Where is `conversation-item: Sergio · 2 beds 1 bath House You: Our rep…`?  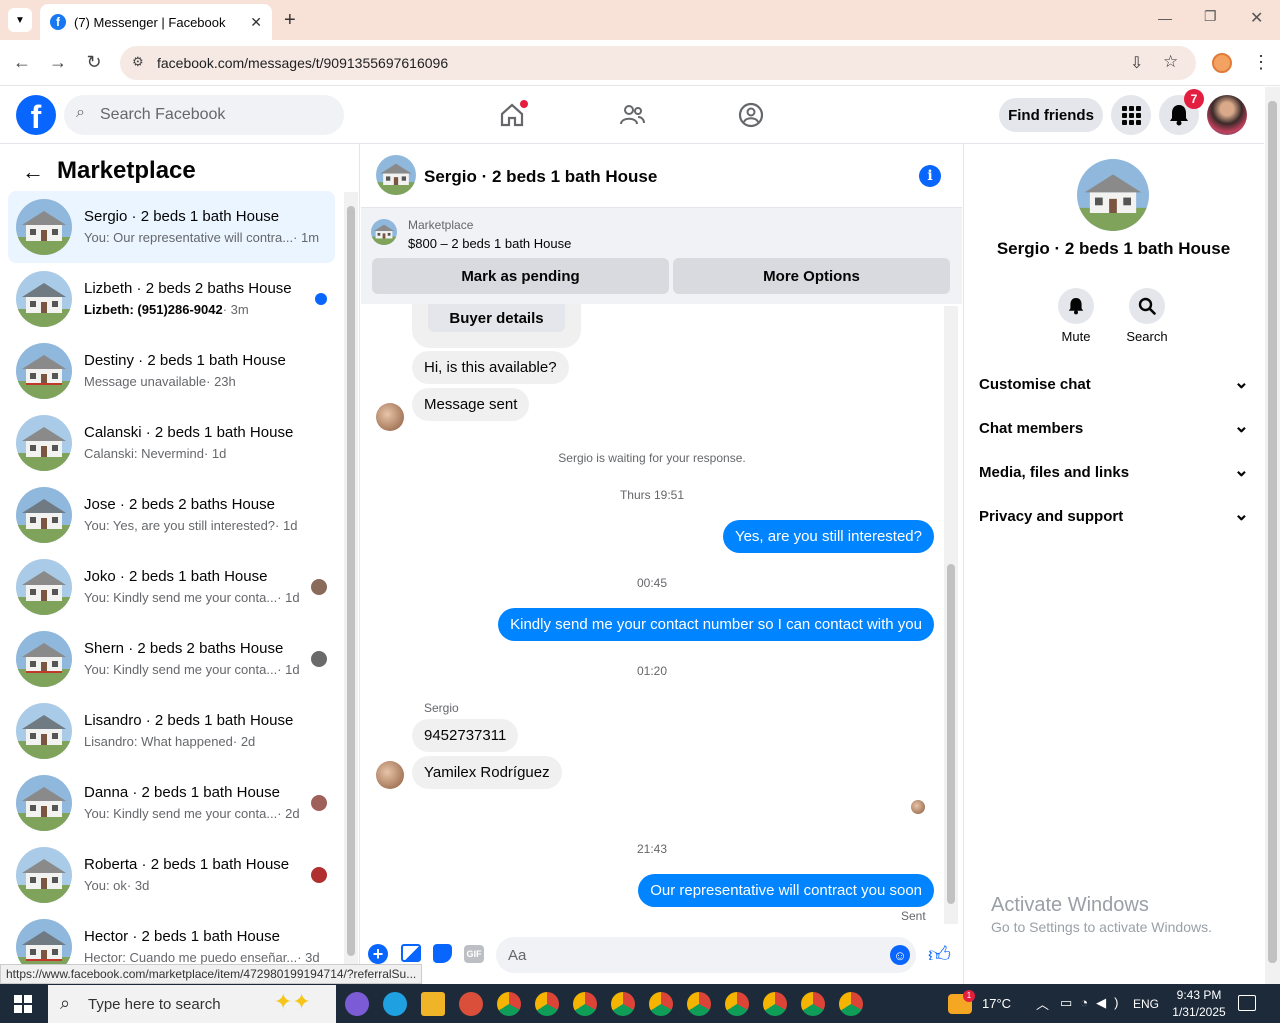 conversation-item: Sergio · 2 beds 1 bath House You: Our rep… is located at coordinates (171, 227).